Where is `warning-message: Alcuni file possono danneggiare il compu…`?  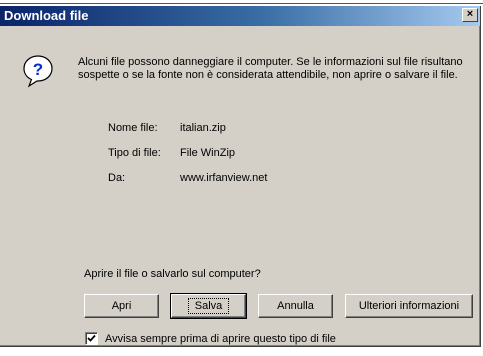 warning-message: Alcuni file possono danneggiare il compu… is located at coordinates (270, 68).